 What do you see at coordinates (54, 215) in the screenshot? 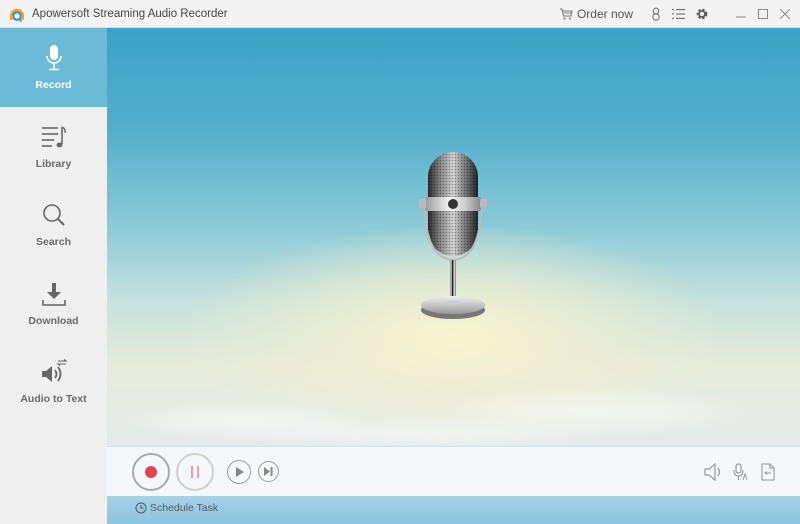
I see `search-icon` at bounding box center [54, 215].